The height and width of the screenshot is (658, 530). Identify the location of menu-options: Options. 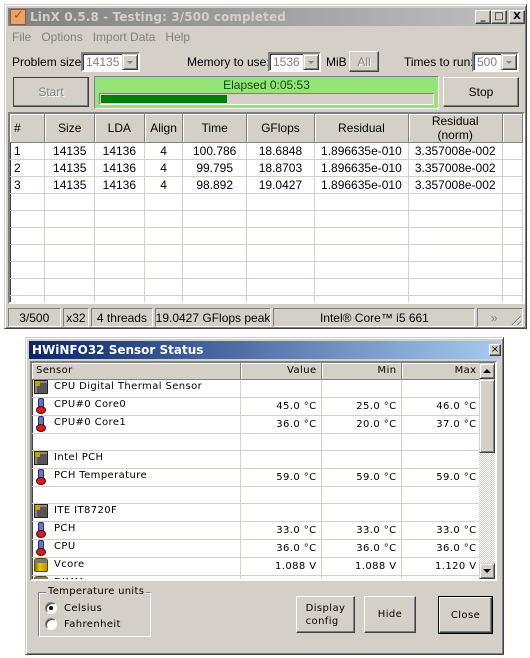
(61, 37).